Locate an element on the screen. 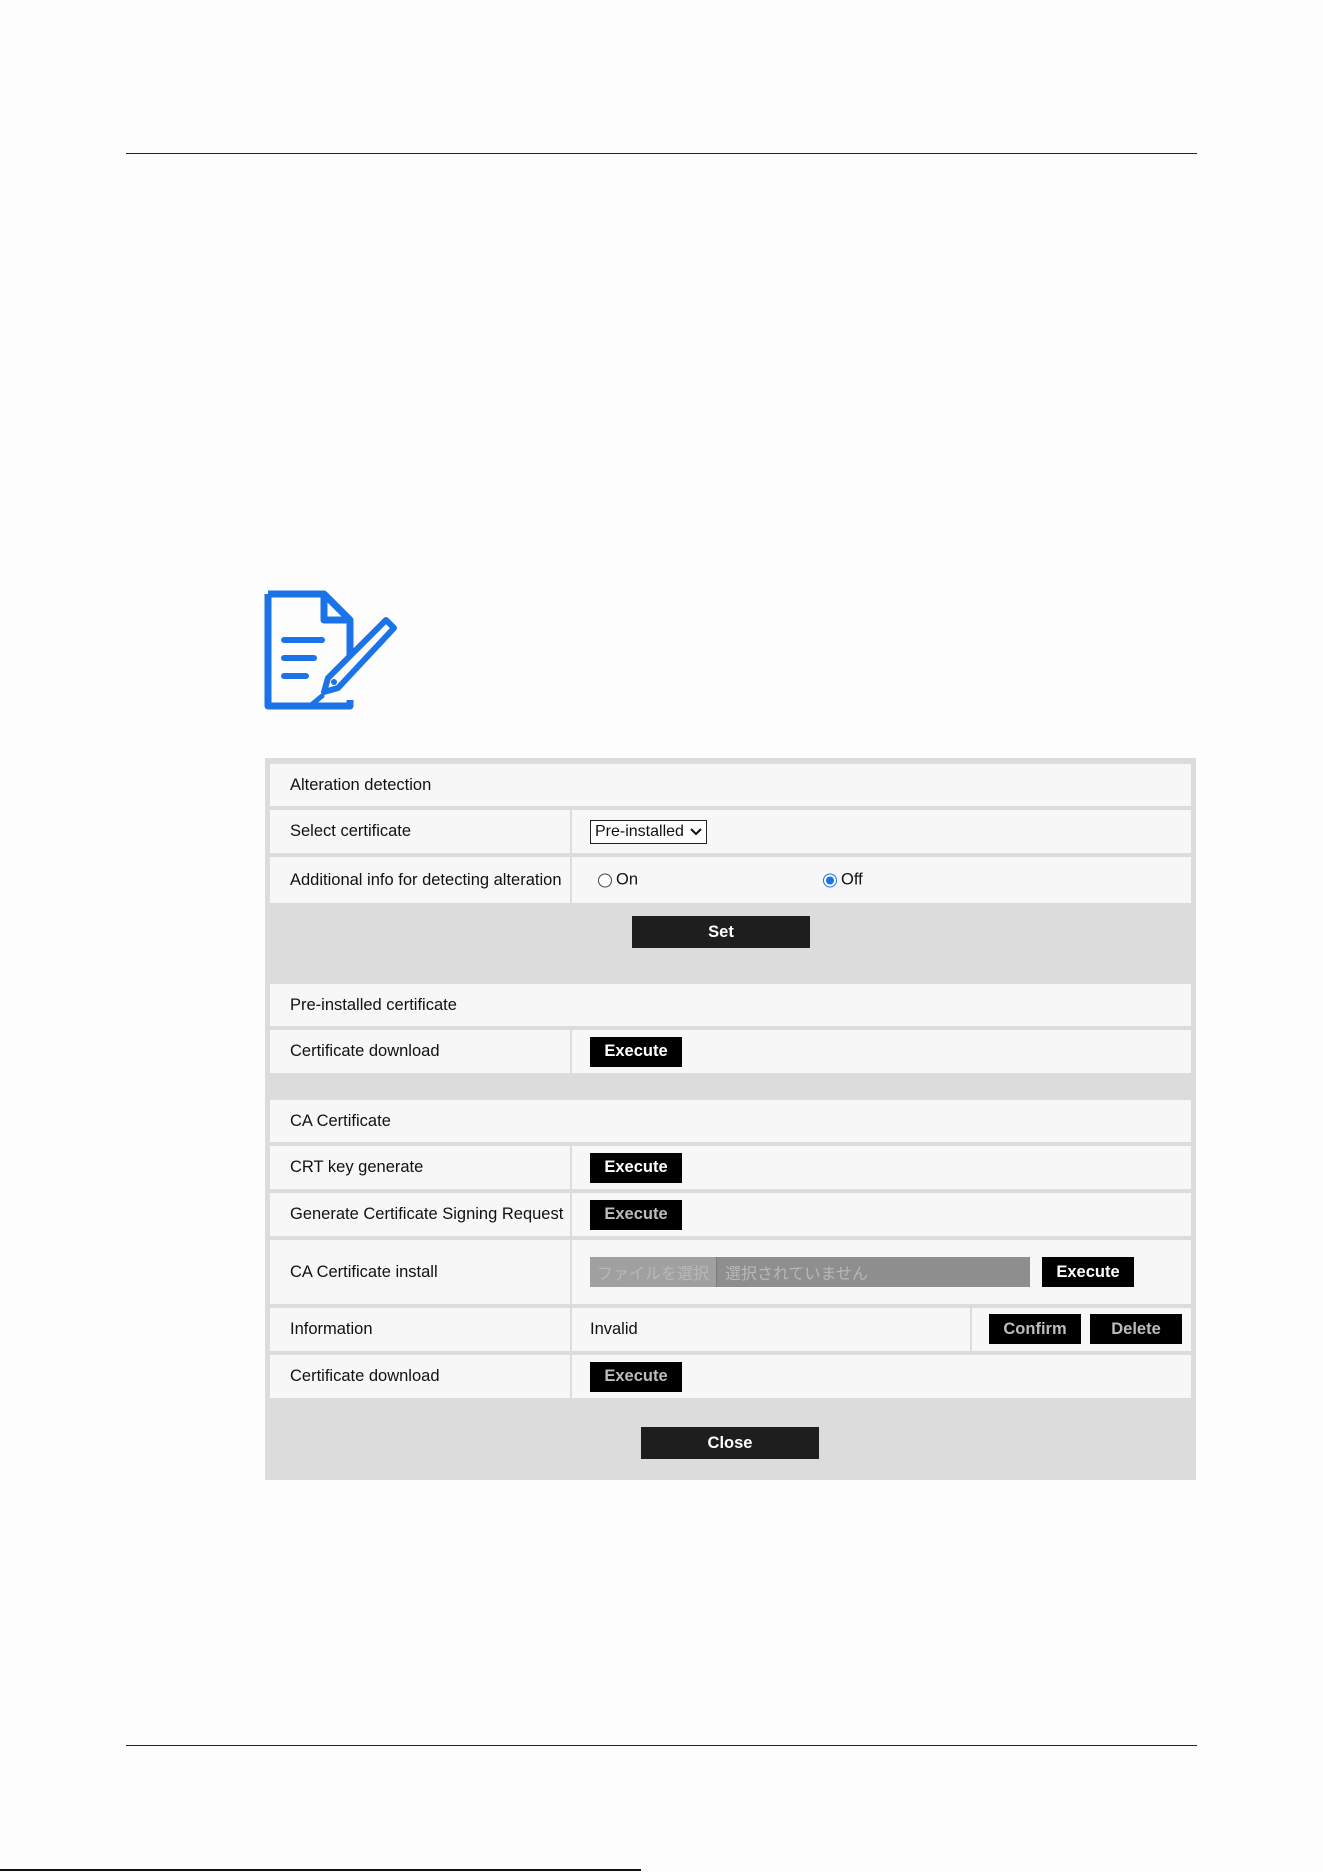 The image size is (1323, 1872). radio-off-label: Off is located at coordinates (852, 879).